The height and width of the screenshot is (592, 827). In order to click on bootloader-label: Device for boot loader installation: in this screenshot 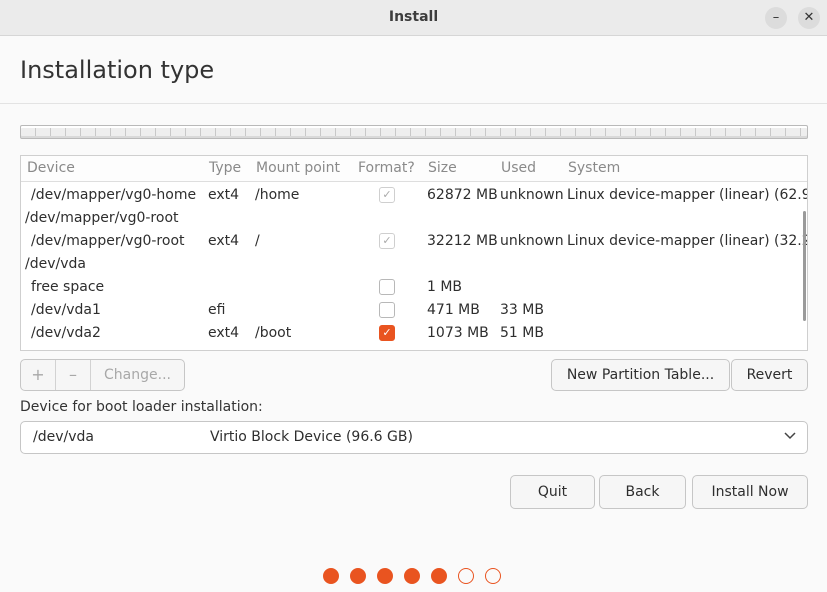, I will do `click(141, 407)`.